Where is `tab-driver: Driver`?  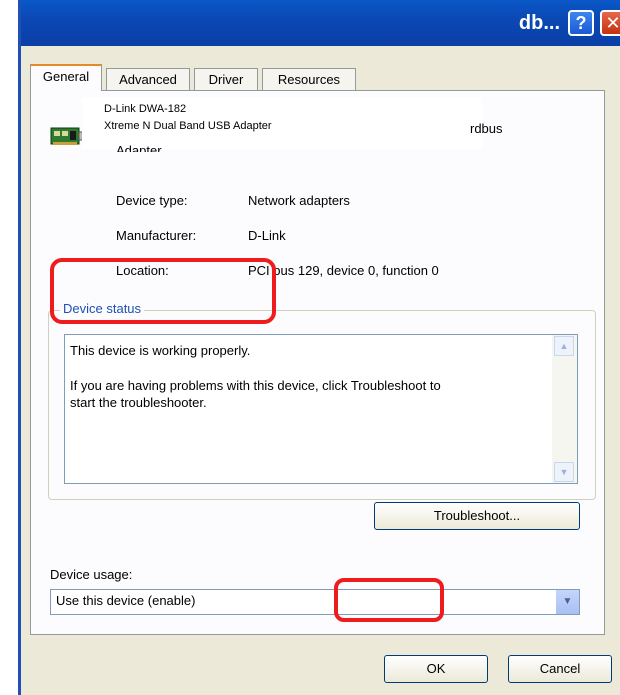
tab-driver: Driver is located at coordinates (226, 79).